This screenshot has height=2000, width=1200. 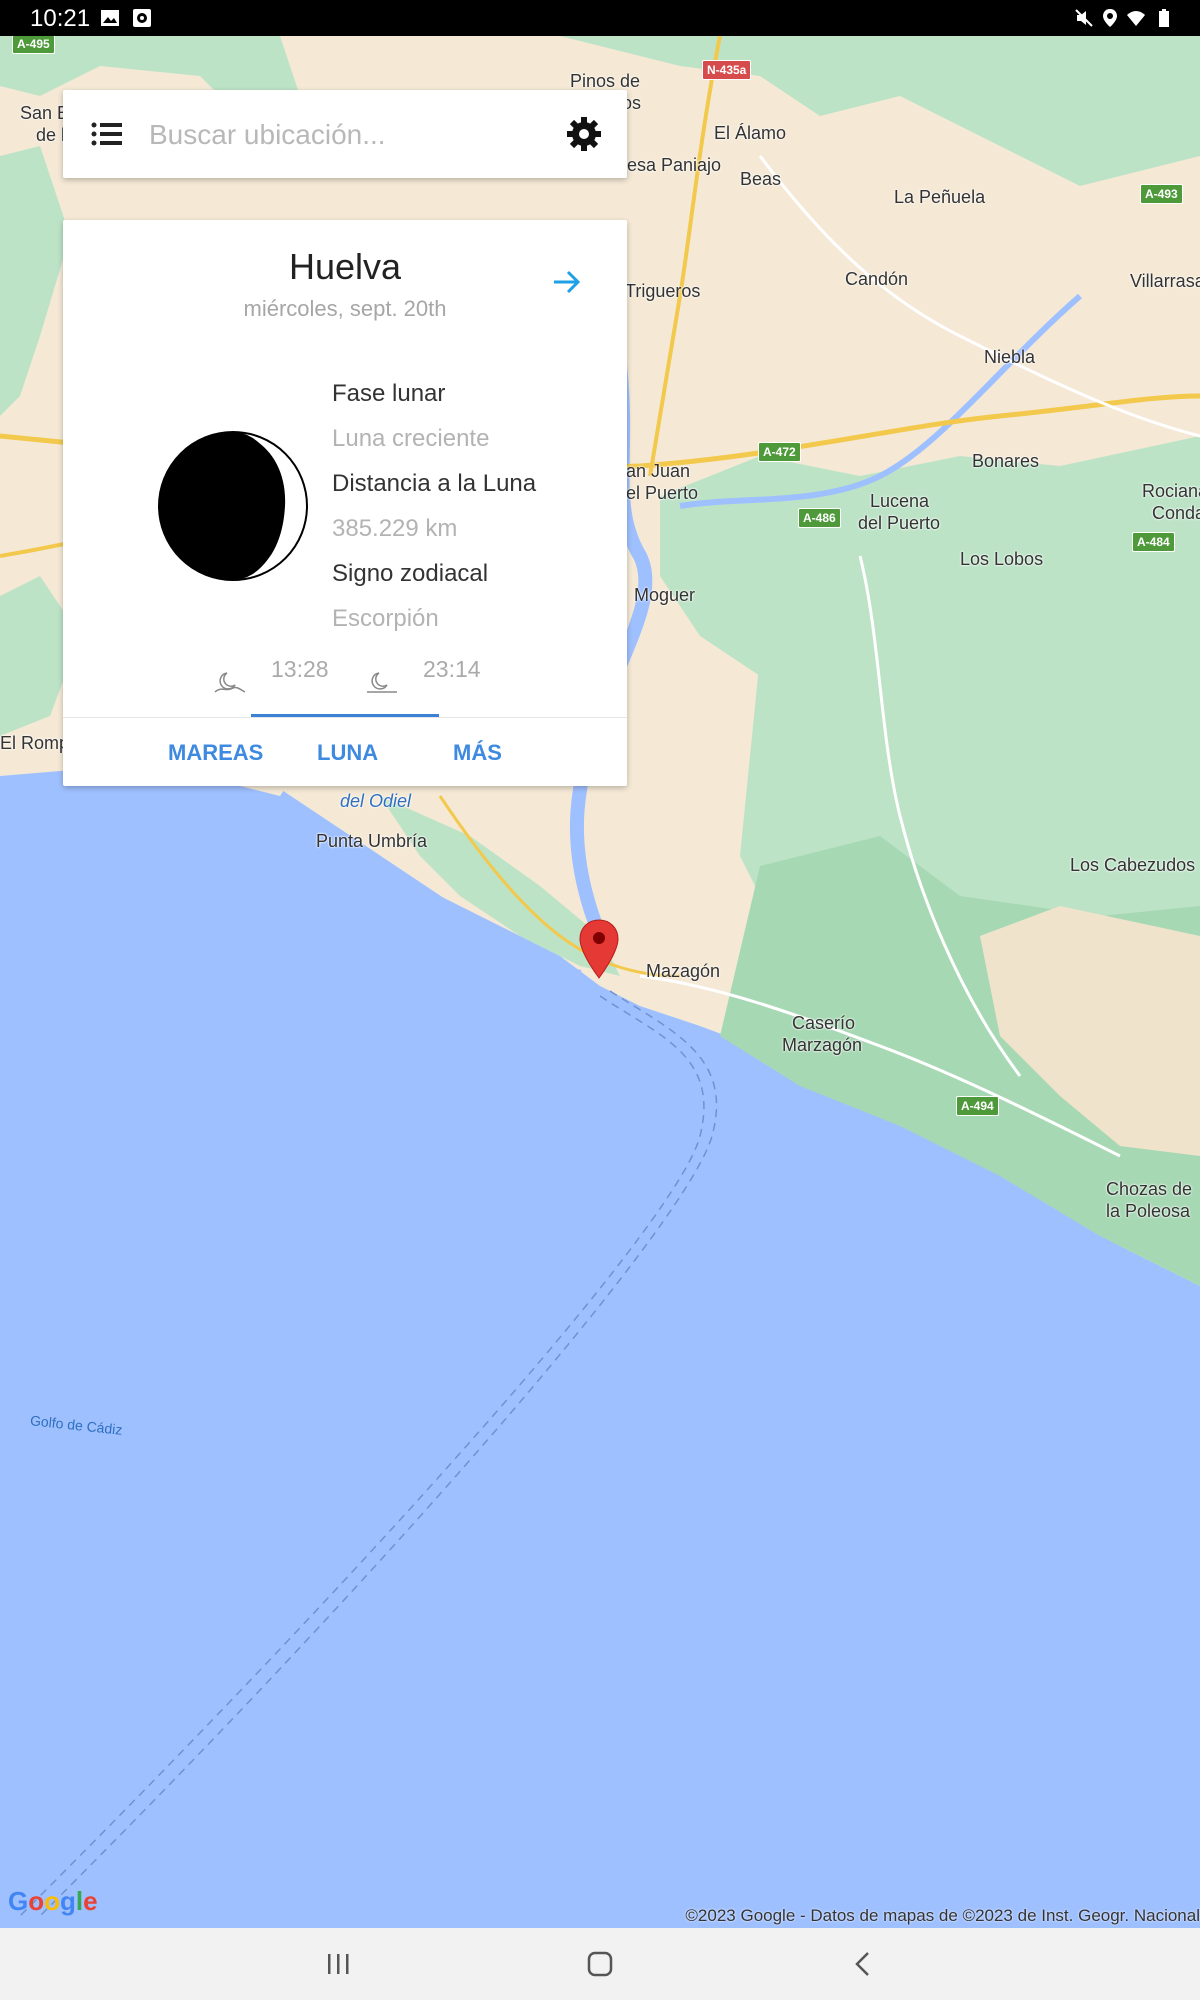 I want to click on road-shield-a494: A-494, so click(x=977, y=1106).